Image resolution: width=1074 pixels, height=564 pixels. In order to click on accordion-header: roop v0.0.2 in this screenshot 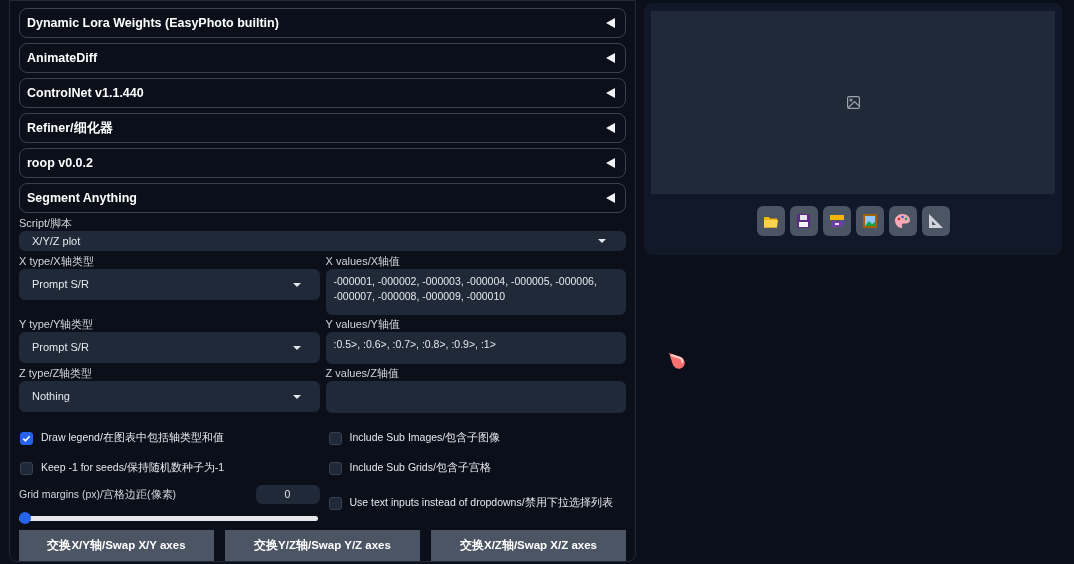, I will do `click(322, 163)`.